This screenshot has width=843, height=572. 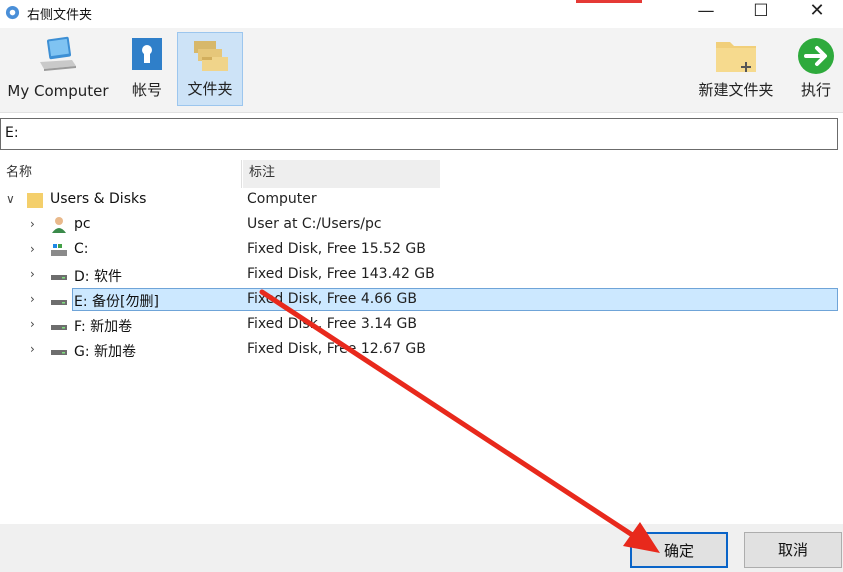 What do you see at coordinates (59, 225) in the screenshot?
I see `user-icon` at bounding box center [59, 225].